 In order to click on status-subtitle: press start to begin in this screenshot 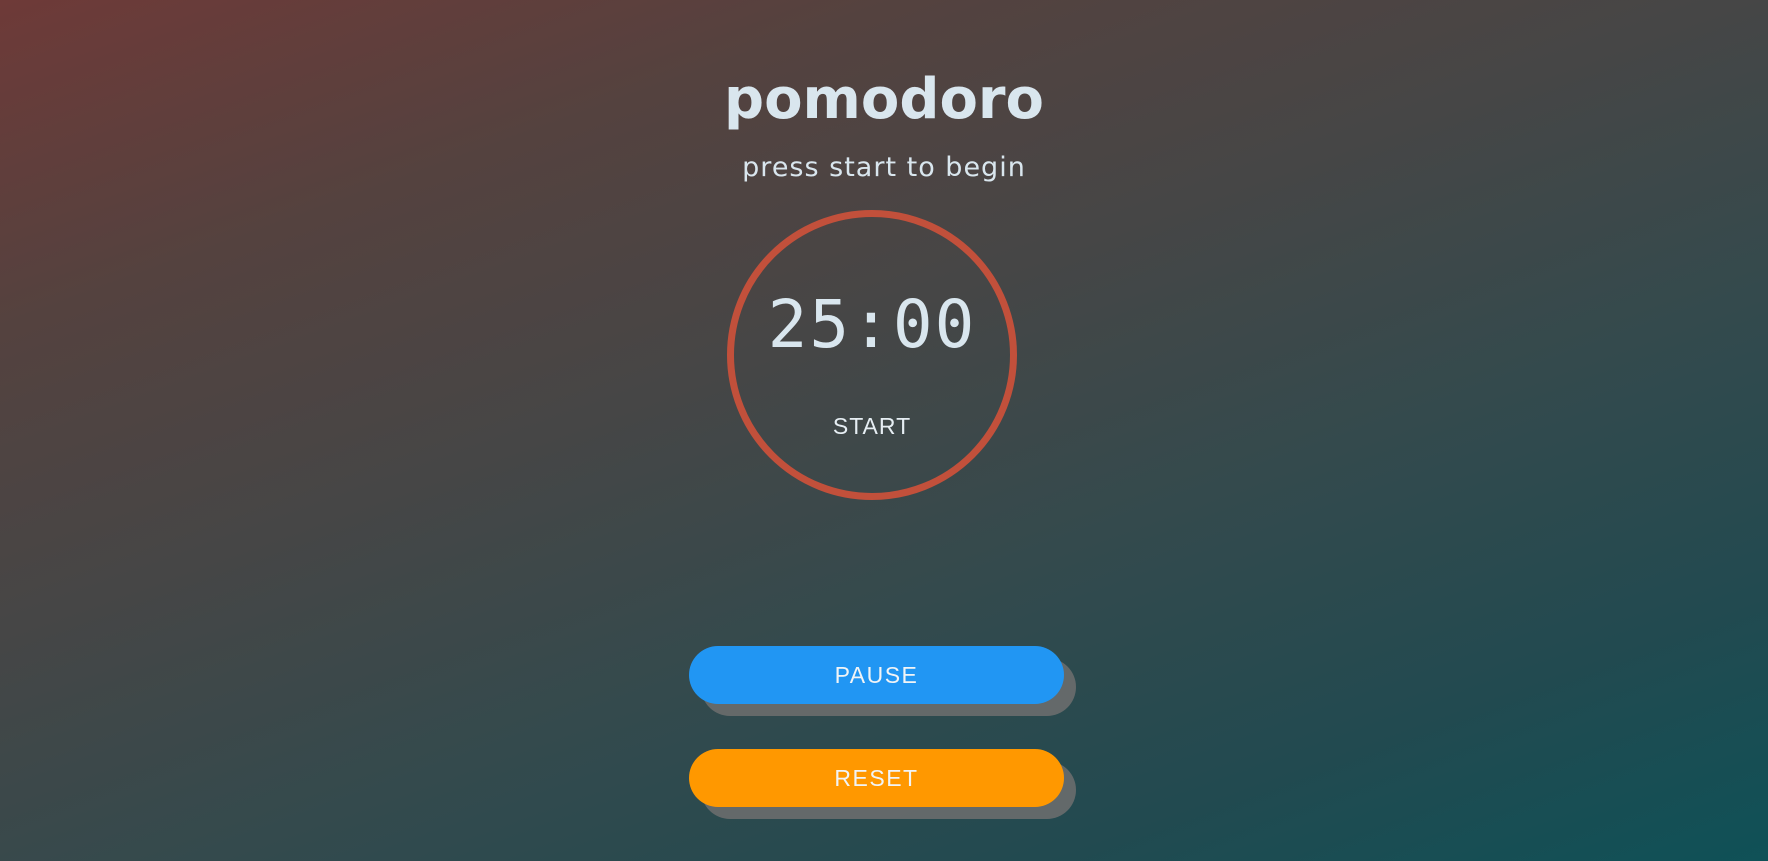, I will do `click(884, 167)`.